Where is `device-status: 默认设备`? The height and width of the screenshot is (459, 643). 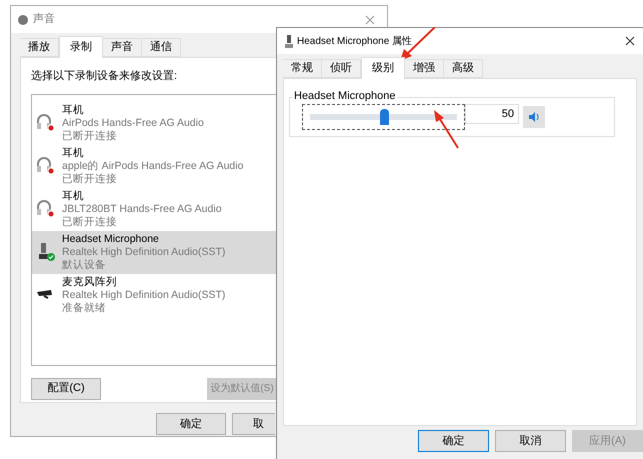 device-status: 默认设备 is located at coordinates (84, 265).